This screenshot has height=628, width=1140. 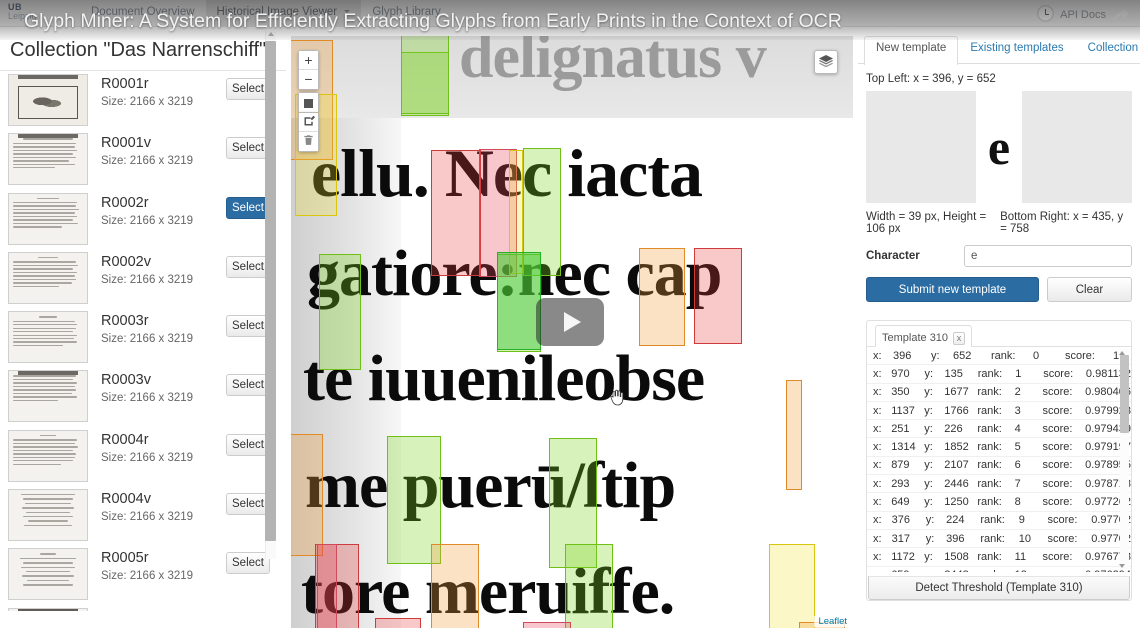 What do you see at coordinates (1121, 14) in the screenshot?
I see `share-icon` at bounding box center [1121, 14].